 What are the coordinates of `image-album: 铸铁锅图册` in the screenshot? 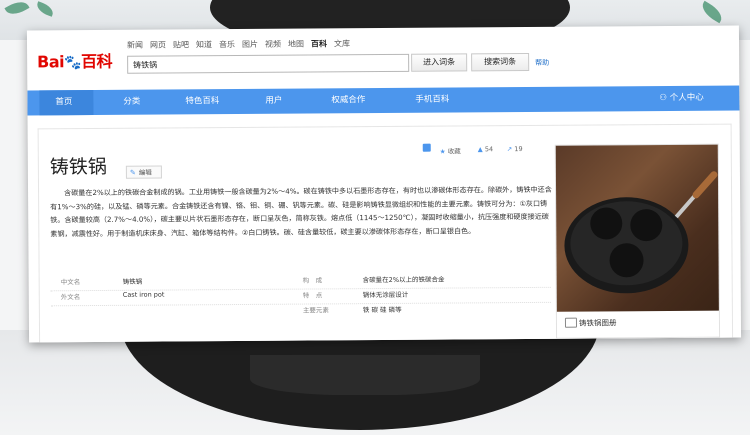 It's located at (637, 241).